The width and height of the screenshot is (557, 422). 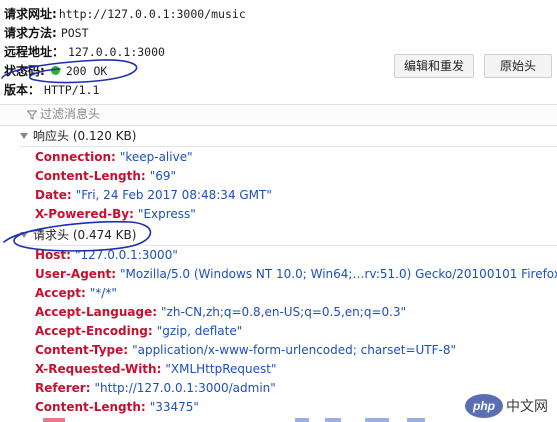 I want to click on status-ok-icon, so click(x=55, y=70).